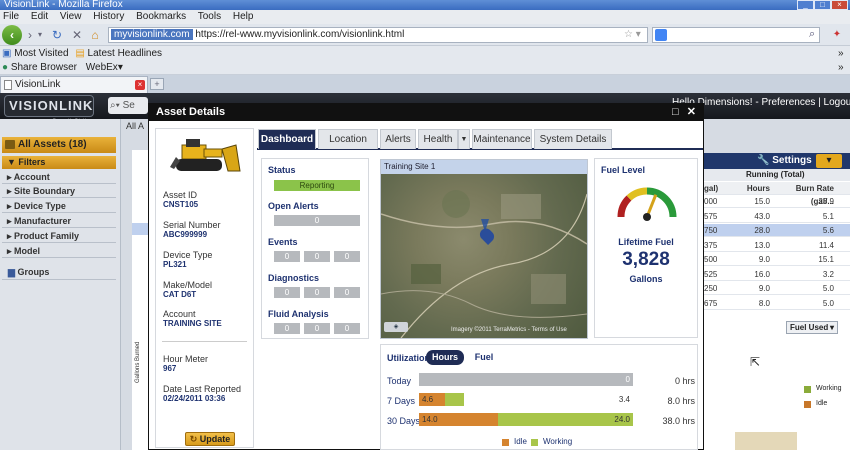 The image size is (850, 450). Describe the element at coordinates (776, 230) in the screenshot. I see `table-row: 750 28.0 5.6` at that location.